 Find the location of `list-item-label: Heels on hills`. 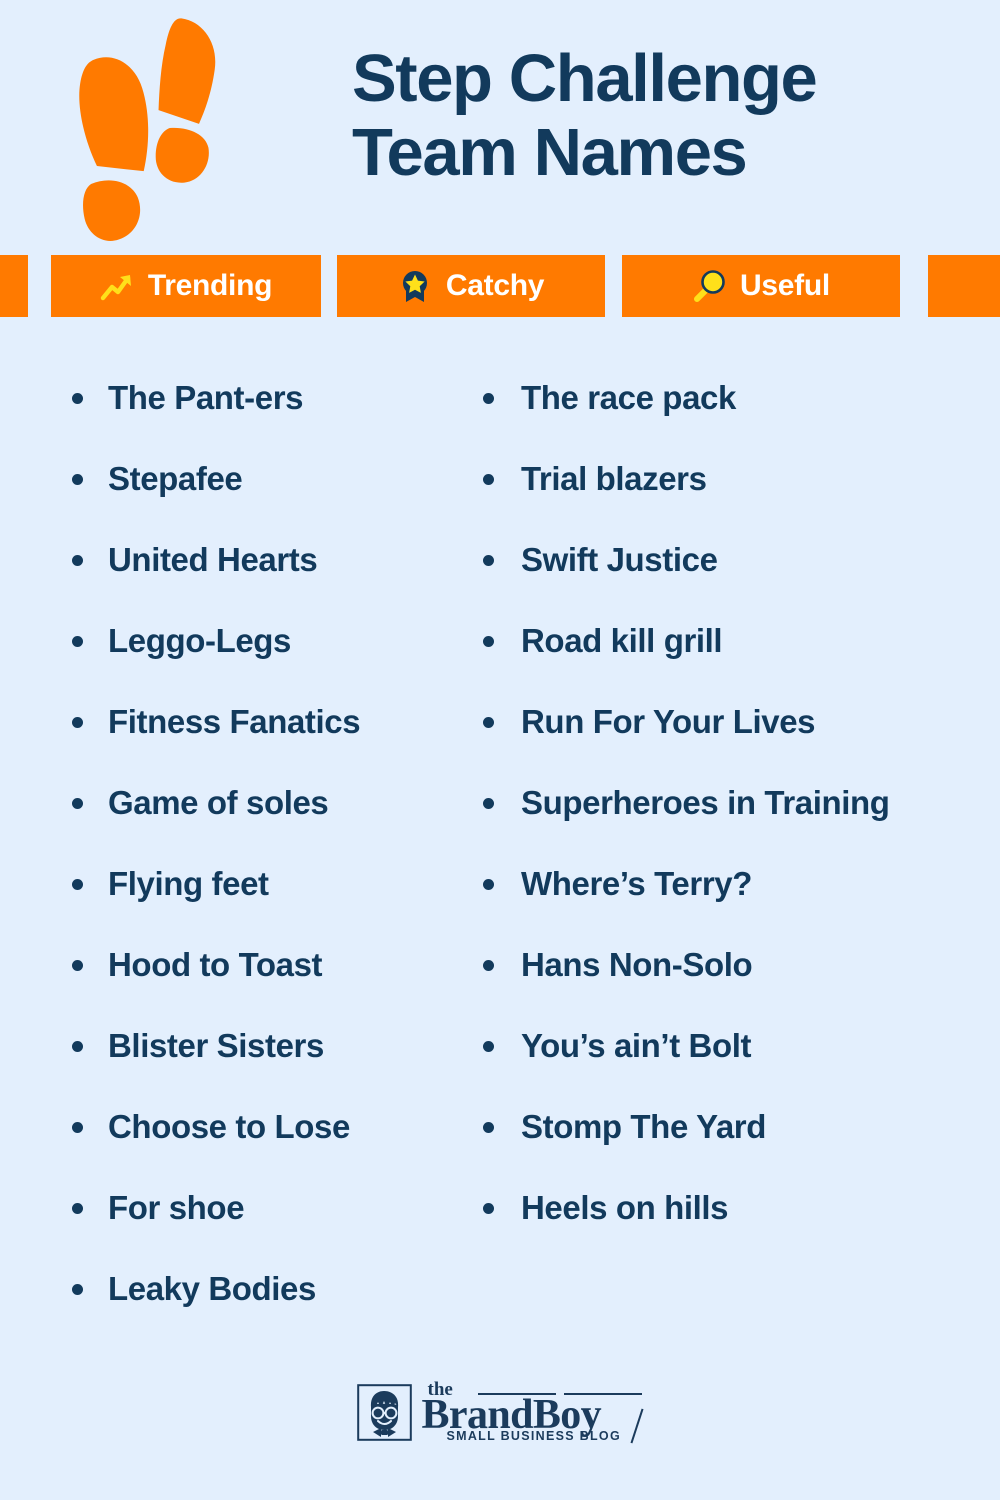

list-item-label: Heels on hills is located at coordinates (625, 1207).